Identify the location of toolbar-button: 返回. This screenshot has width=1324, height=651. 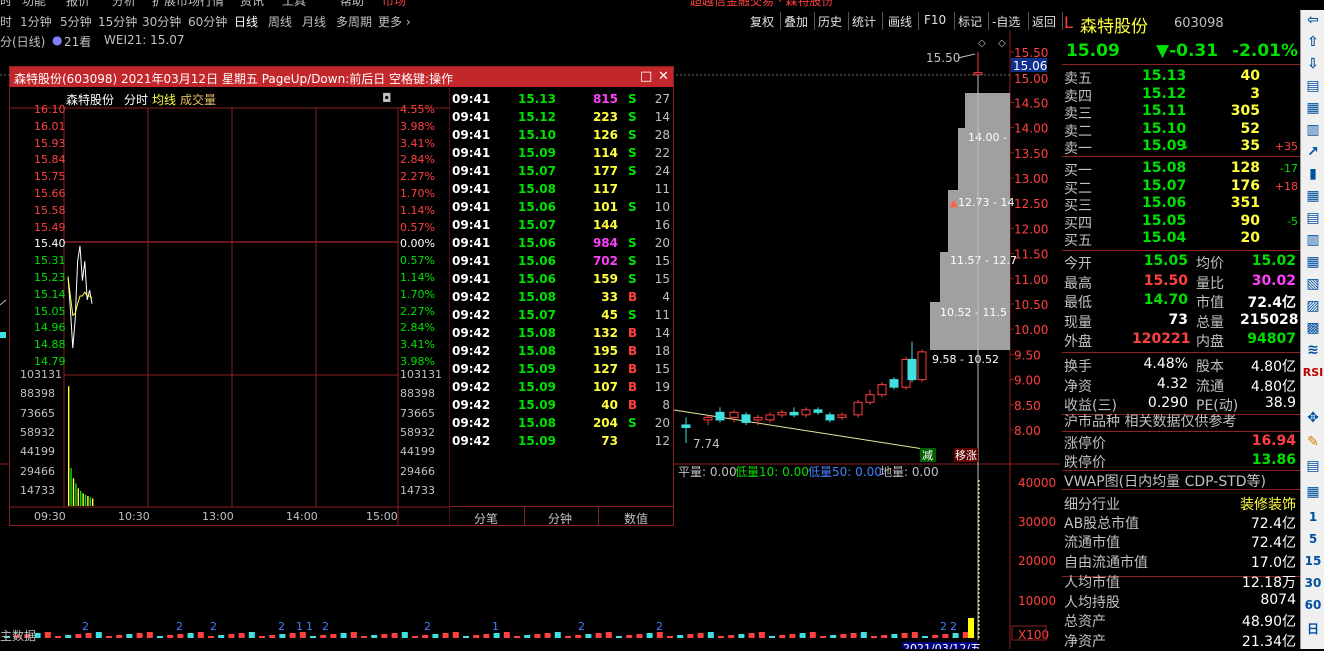
(1044, 21).